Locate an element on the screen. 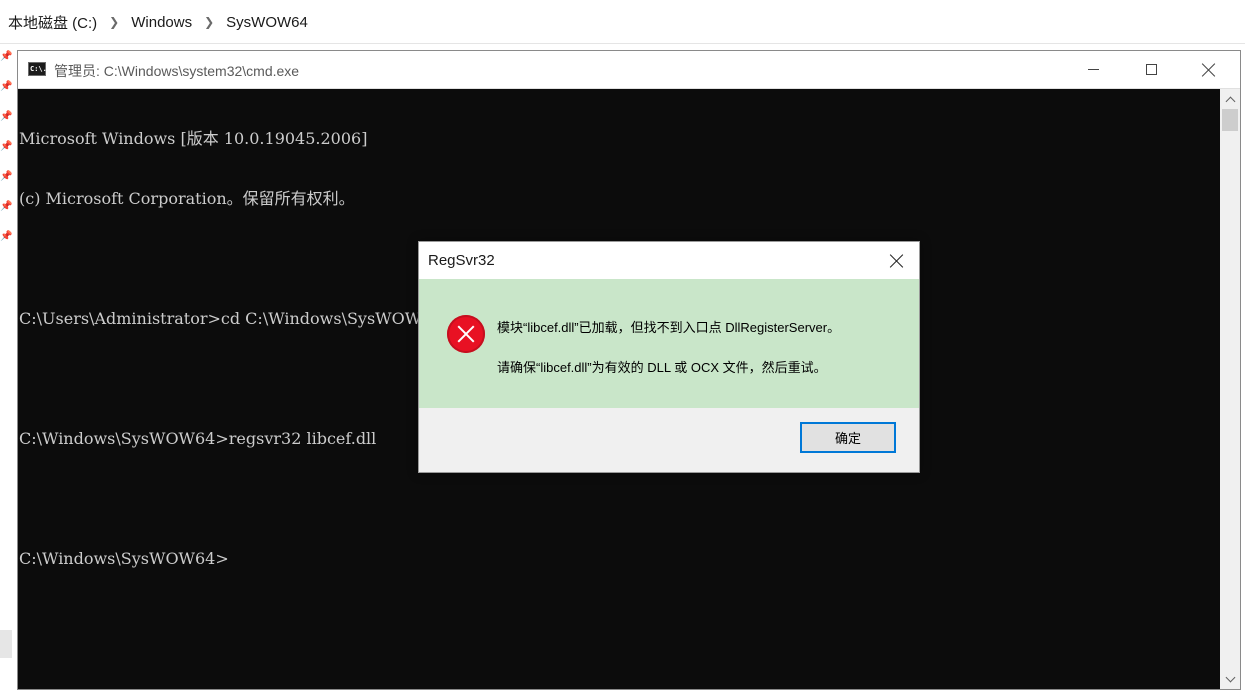  cmd-titlebar: C:\. 管理员: C:\Windows\system32\cmd.exe is located at coordinates (629, 70).